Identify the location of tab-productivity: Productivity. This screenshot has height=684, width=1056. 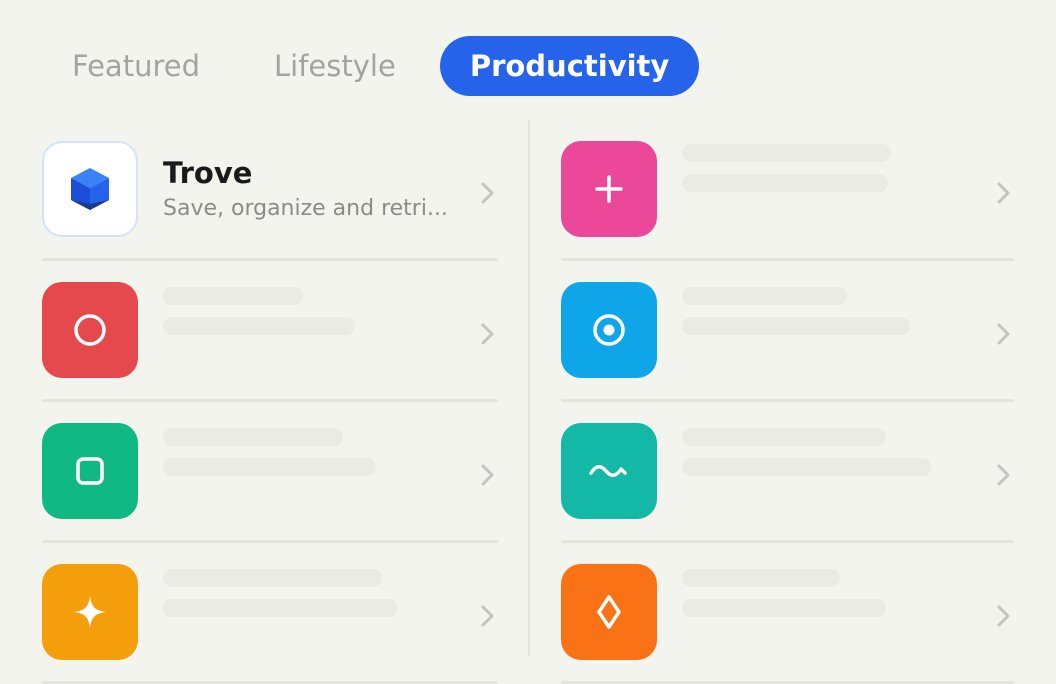
(569, 66).